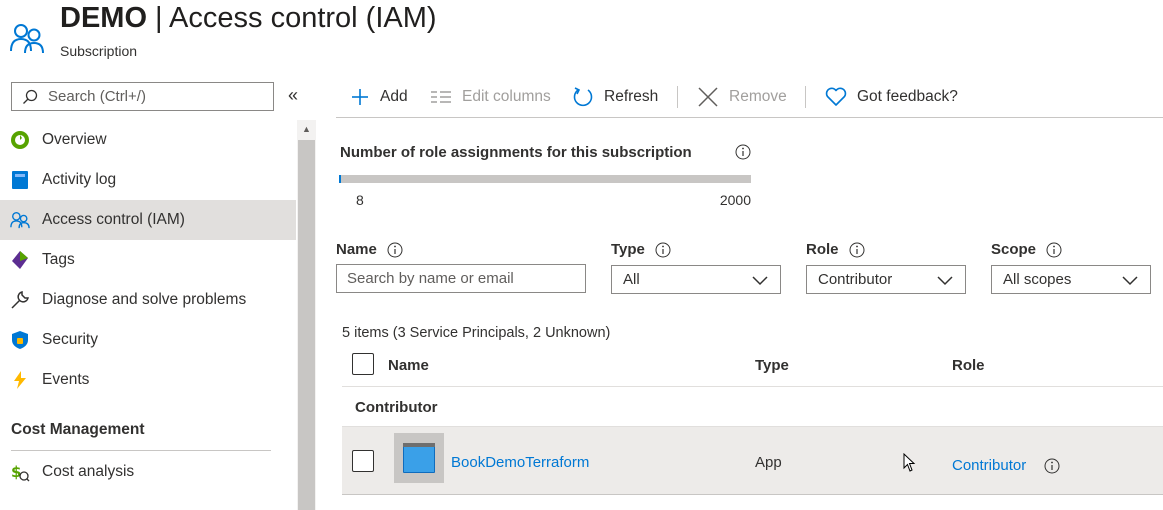 The width and height of the screenshot is (1163, 510). I want to click on scope-dropdown: All scopes, so click(1071, 279).